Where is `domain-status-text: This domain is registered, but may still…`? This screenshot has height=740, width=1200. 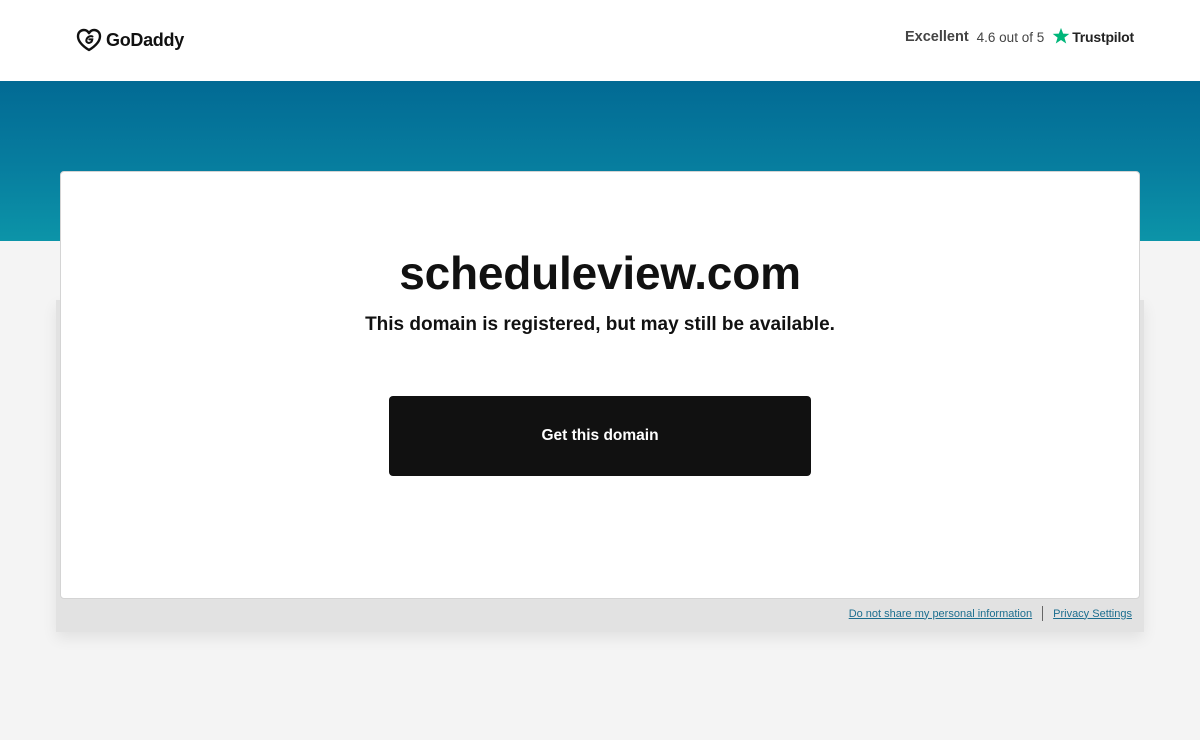 domain-status-text: This domain is registered, but may still… is located at coordinates (600, 324).